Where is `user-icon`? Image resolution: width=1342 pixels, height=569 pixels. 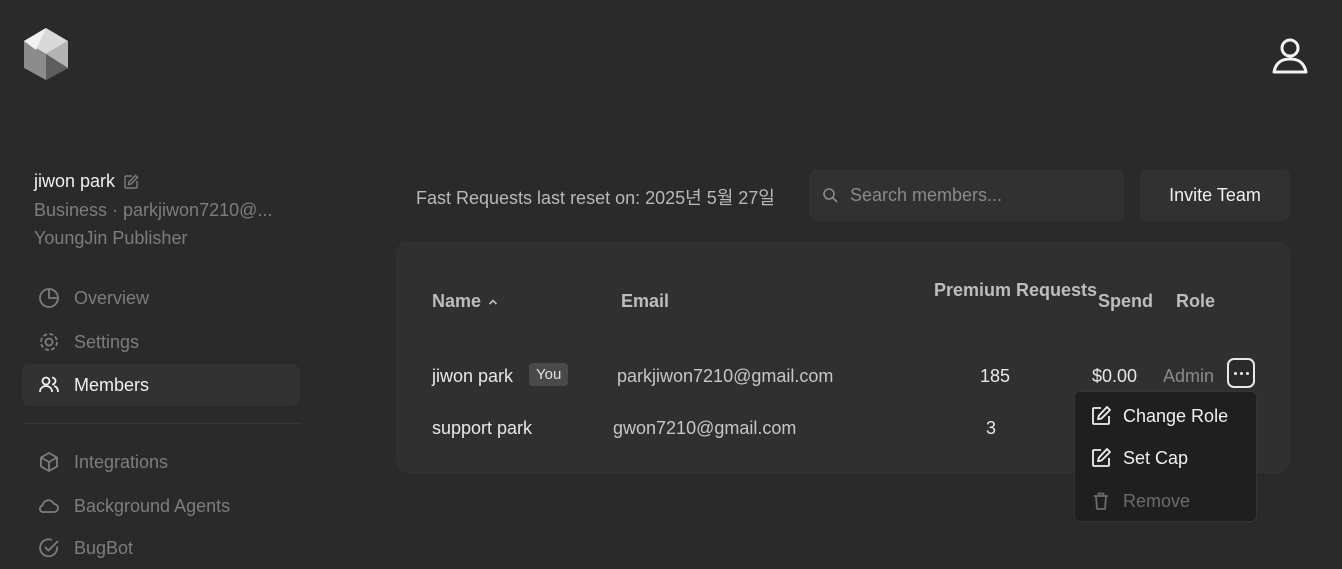 user-icon is located at coordinates (1290, 56).